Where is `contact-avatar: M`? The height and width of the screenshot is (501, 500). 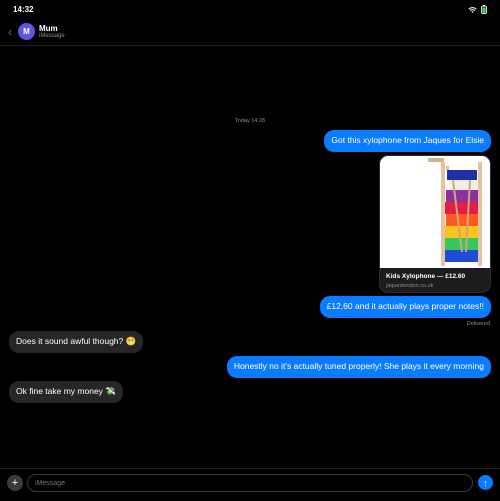 contact-avatar: M is located at coordinates (26, 31).